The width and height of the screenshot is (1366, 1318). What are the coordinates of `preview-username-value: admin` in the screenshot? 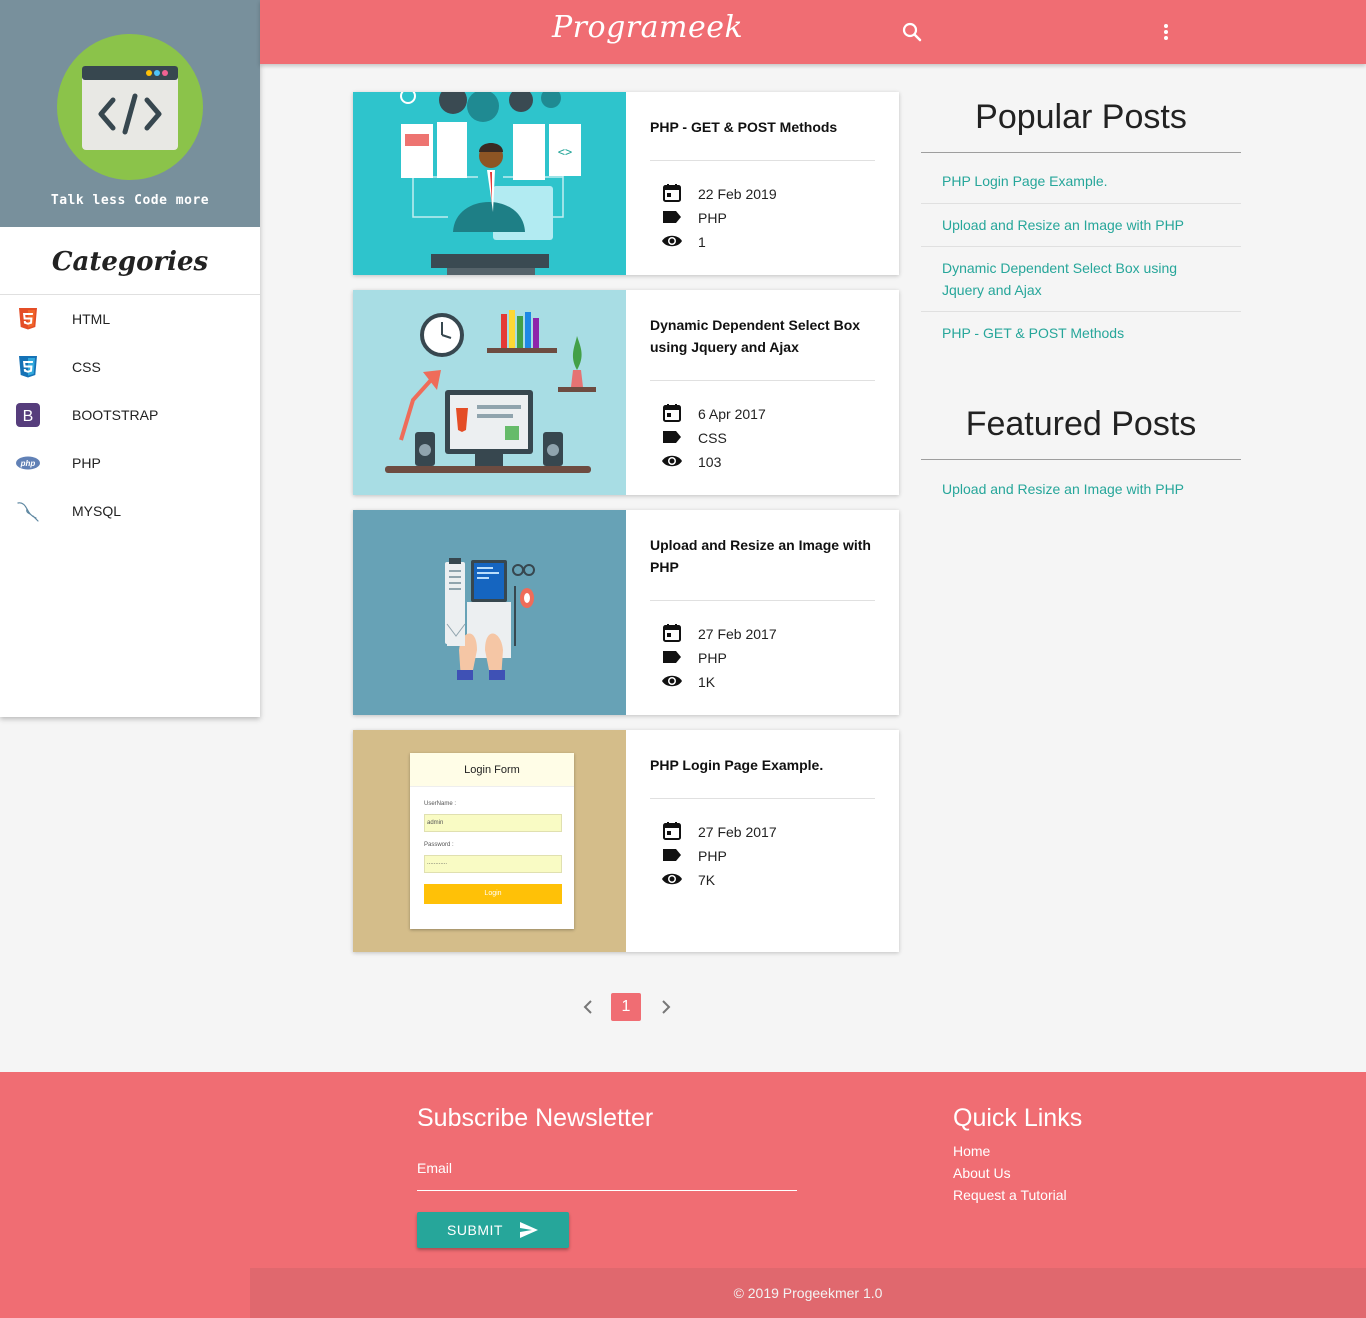 It's located at (493, 823).